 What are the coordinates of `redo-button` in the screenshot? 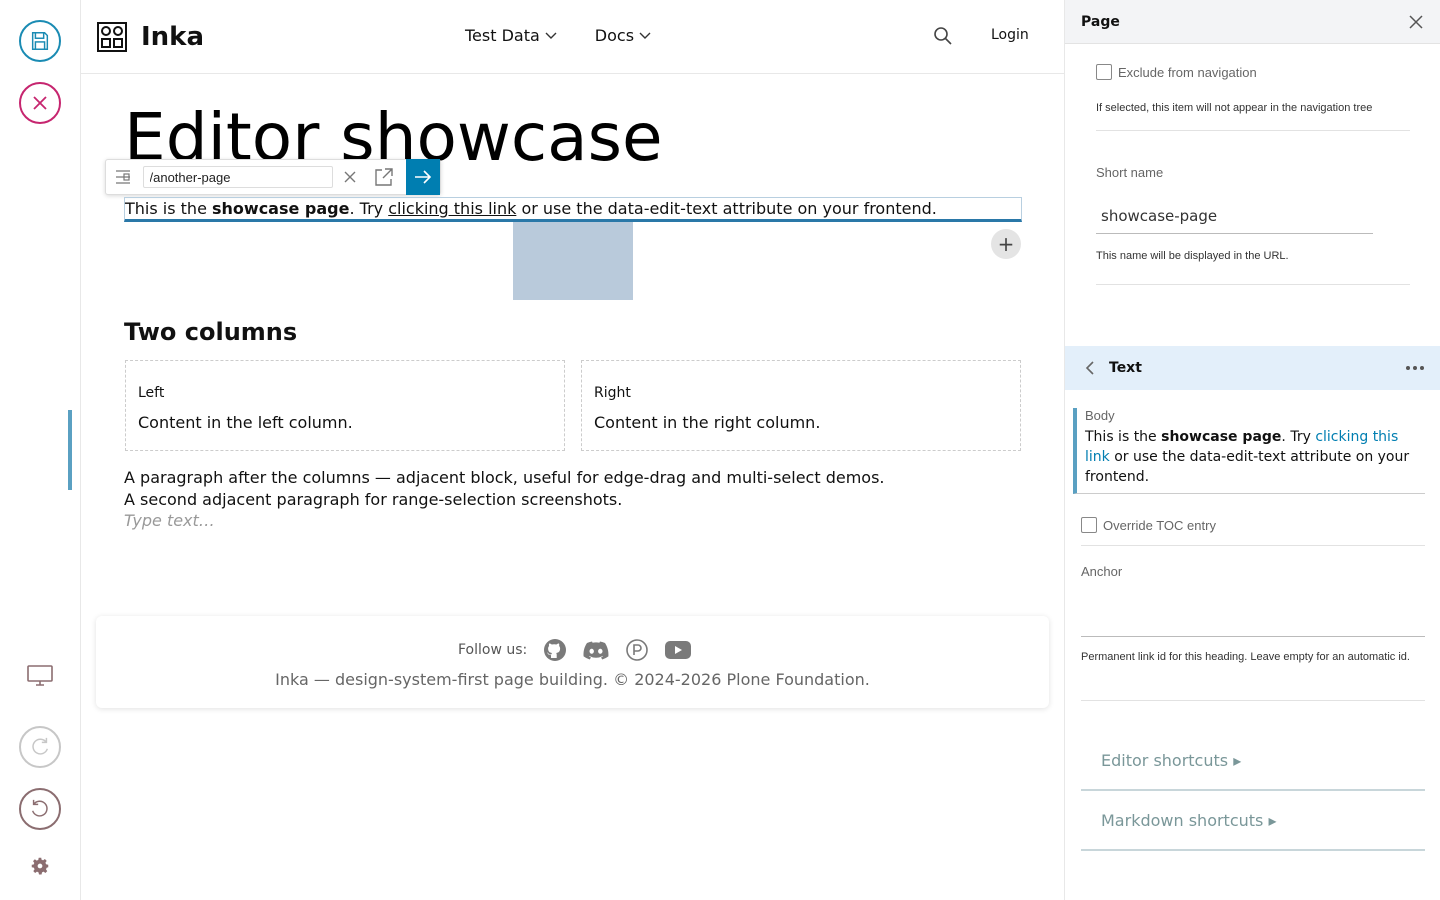 It's located at (40, 747).